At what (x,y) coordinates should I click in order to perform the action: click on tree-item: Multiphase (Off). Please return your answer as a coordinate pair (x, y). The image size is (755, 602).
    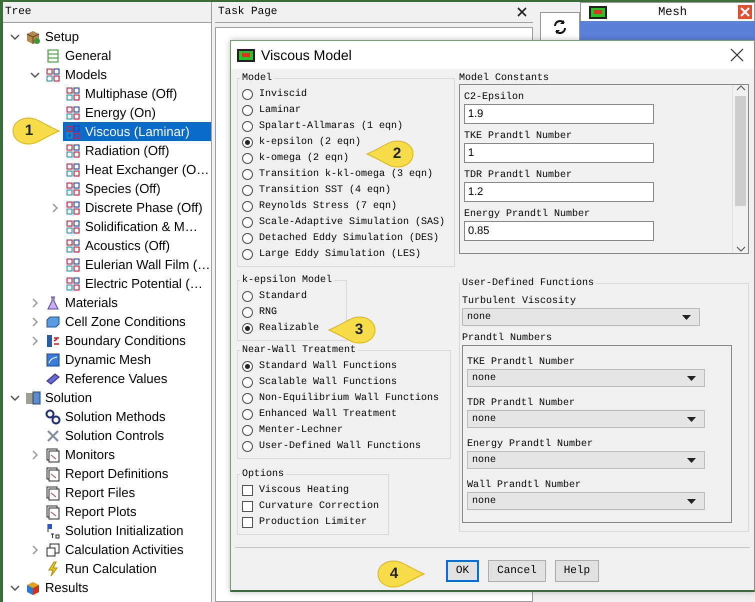
    Looking at the image, I should click on (137, 93).